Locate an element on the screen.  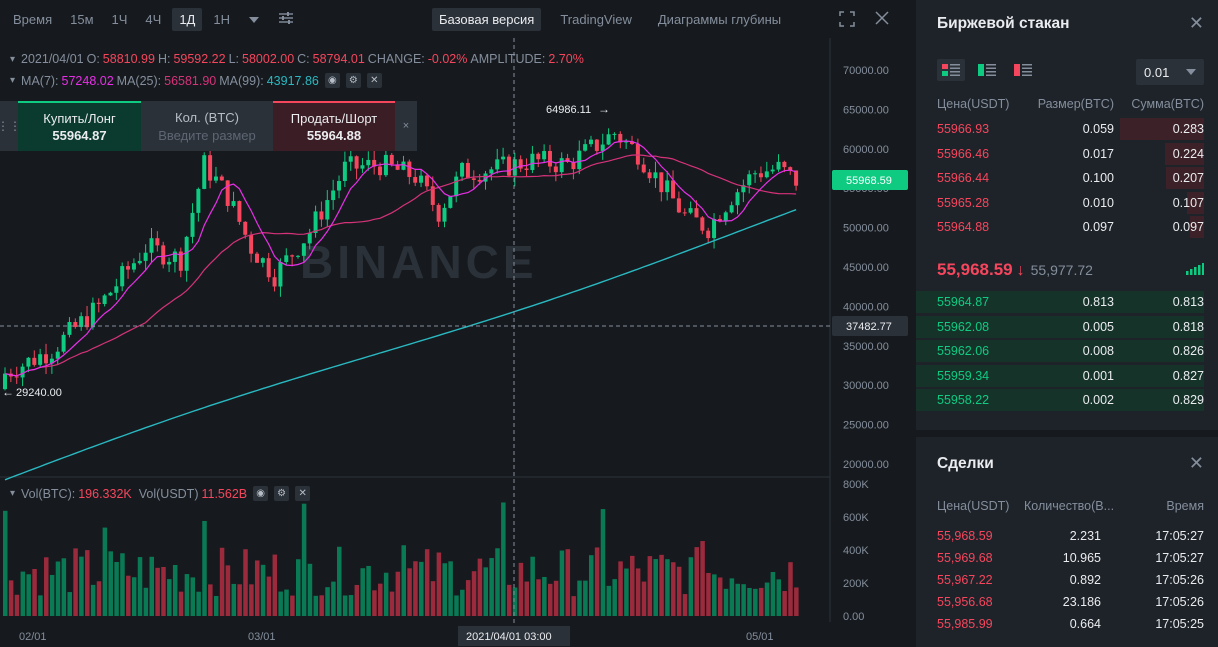
high-label: H: is located at coordinates (164, 59).